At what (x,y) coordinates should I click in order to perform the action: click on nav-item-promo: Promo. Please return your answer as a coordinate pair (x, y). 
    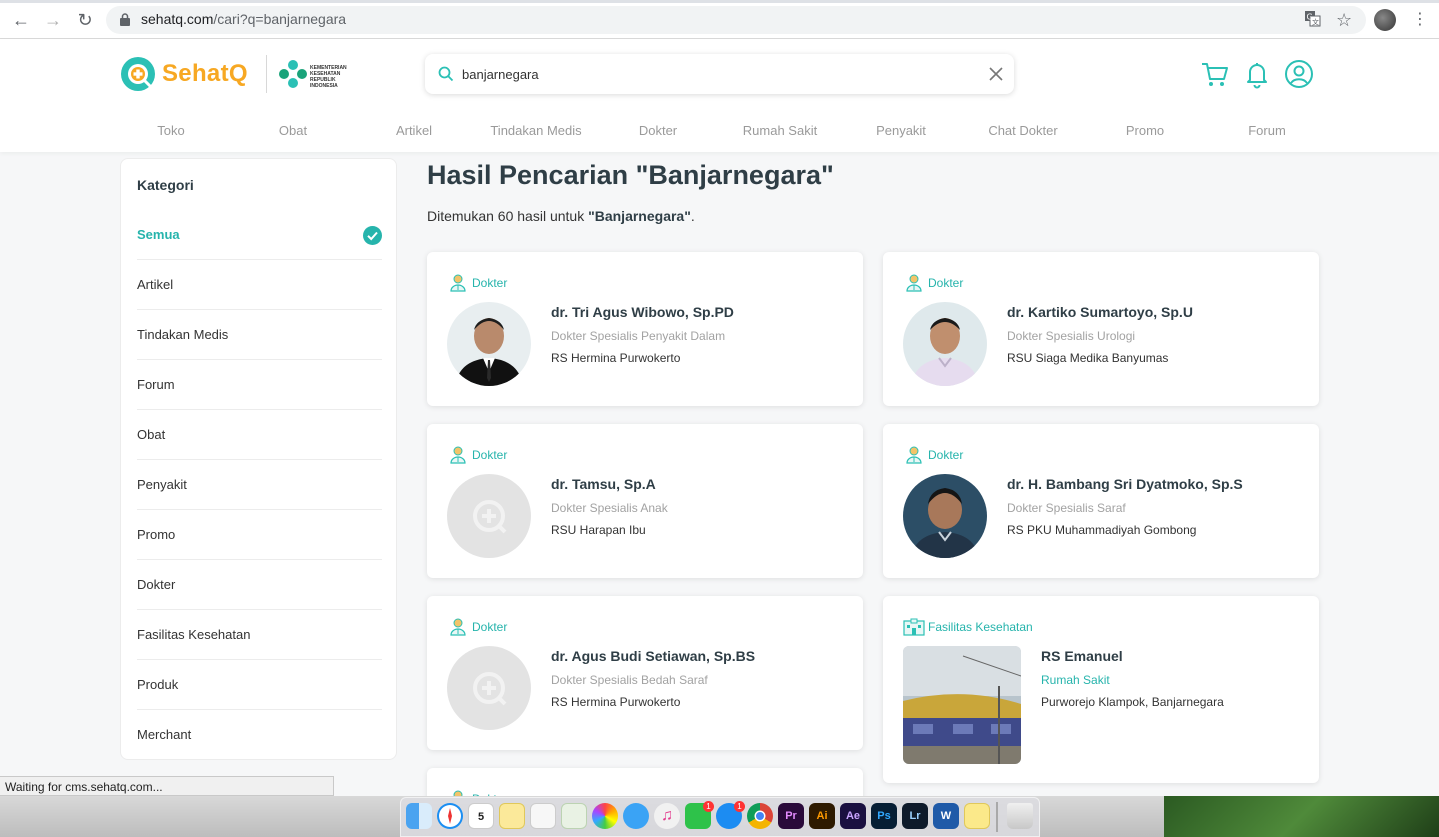
    Looking at the image, I should click on (1145, 130).